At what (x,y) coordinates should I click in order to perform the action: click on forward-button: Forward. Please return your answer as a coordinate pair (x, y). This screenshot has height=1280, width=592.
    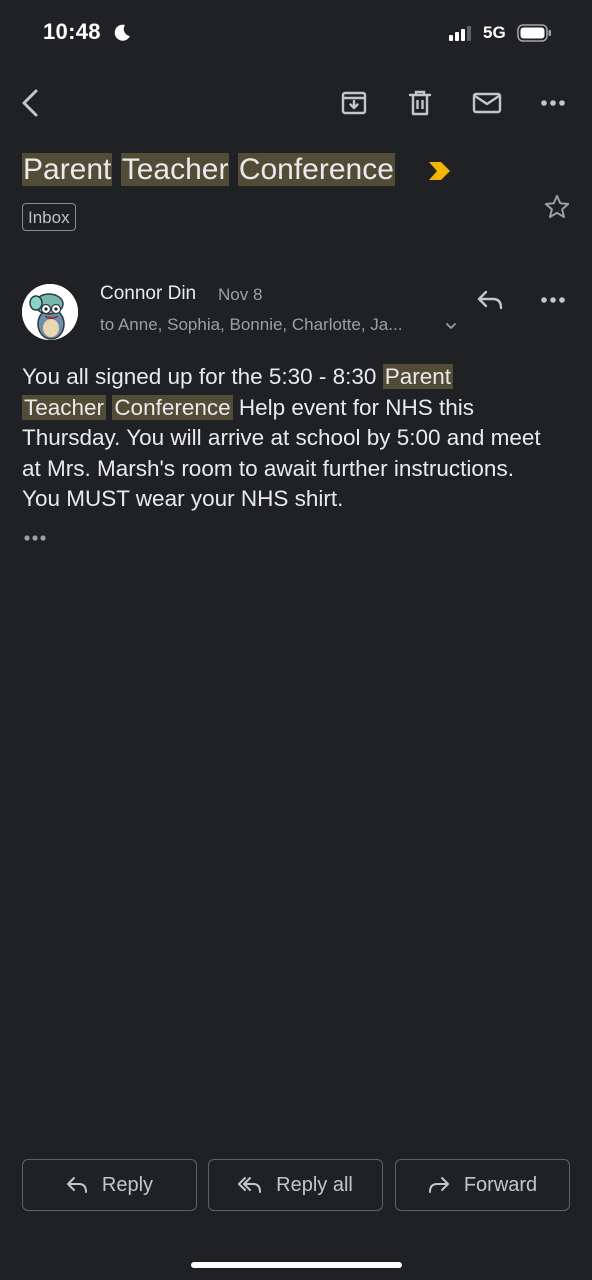
    Looking at the image, I should click on (482, 1185).